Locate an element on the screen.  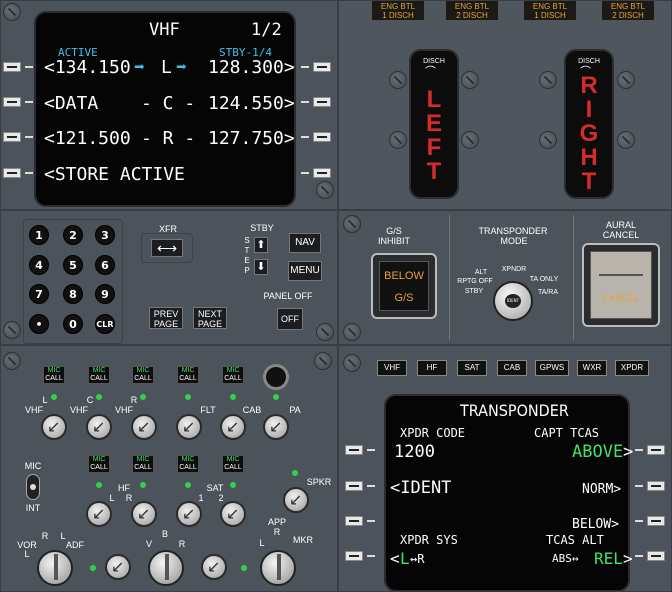
mic-text: MIC is located at coordinates (143, 459).